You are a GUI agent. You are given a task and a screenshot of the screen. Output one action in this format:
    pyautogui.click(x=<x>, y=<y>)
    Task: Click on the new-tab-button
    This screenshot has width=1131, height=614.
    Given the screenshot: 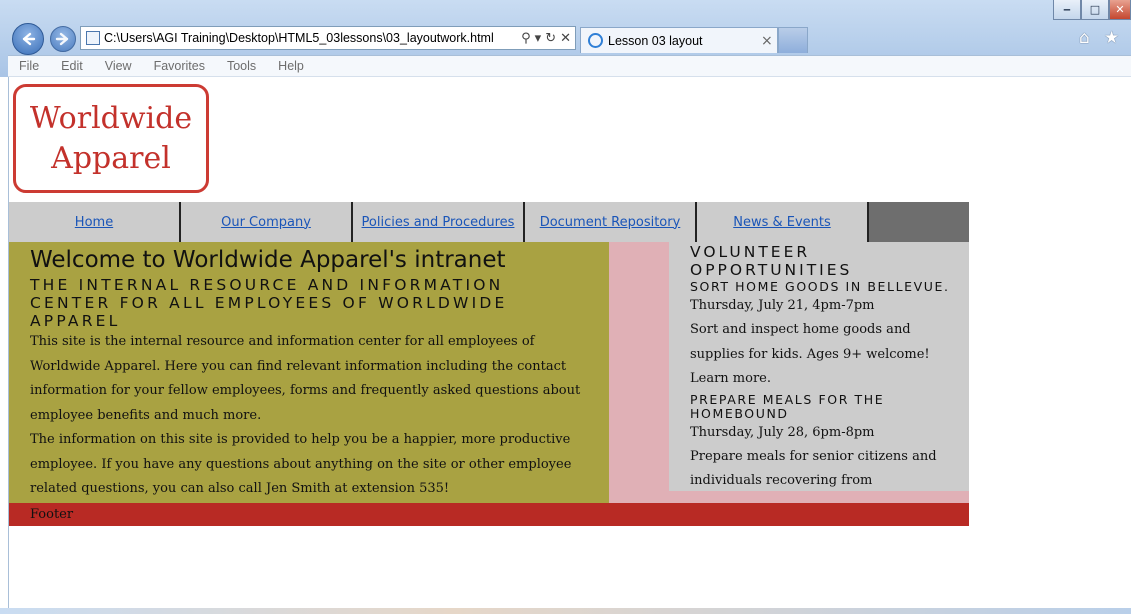 What is the action you would take?
    pyautogui.click(x=793, y=40)
    